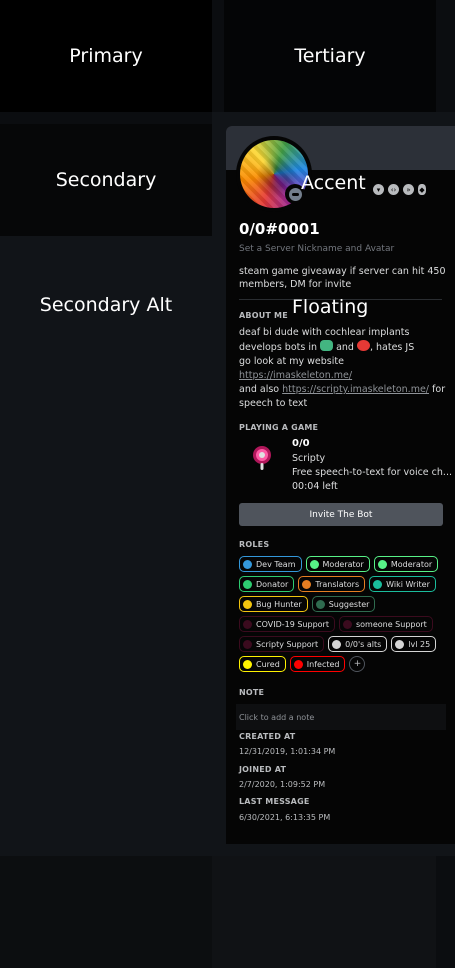  I want to click on website-link: https://imaskeleton.me/, so click(295, 375).